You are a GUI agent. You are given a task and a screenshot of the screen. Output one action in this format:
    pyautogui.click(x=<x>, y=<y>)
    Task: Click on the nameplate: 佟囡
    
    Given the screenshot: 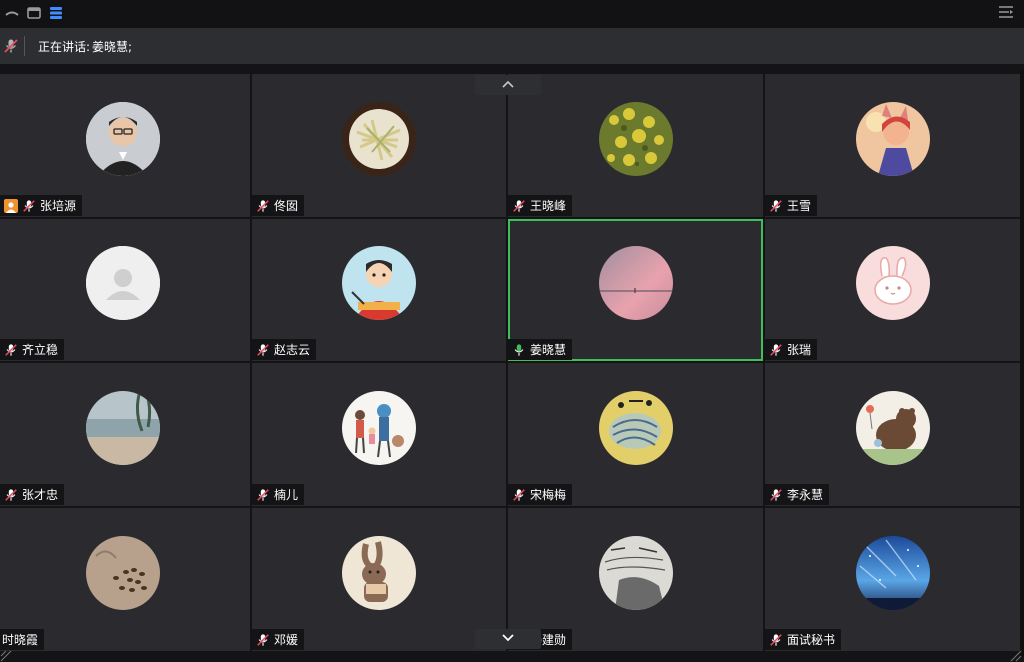 What is the action you would take?
    pyautogui.click(x=278, y=205)
    